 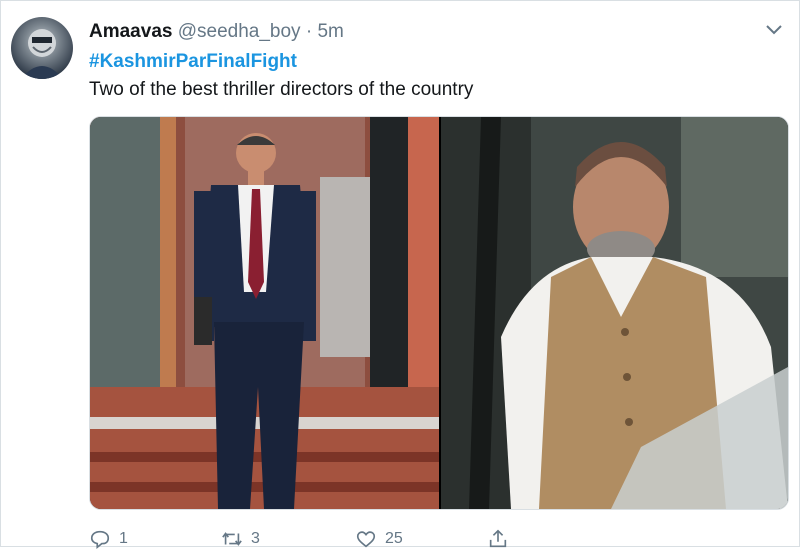 What do you see at coordinates (774, 30) in the screenshot?
I see `chevron-down-icon` at bounding box center [774, 30].